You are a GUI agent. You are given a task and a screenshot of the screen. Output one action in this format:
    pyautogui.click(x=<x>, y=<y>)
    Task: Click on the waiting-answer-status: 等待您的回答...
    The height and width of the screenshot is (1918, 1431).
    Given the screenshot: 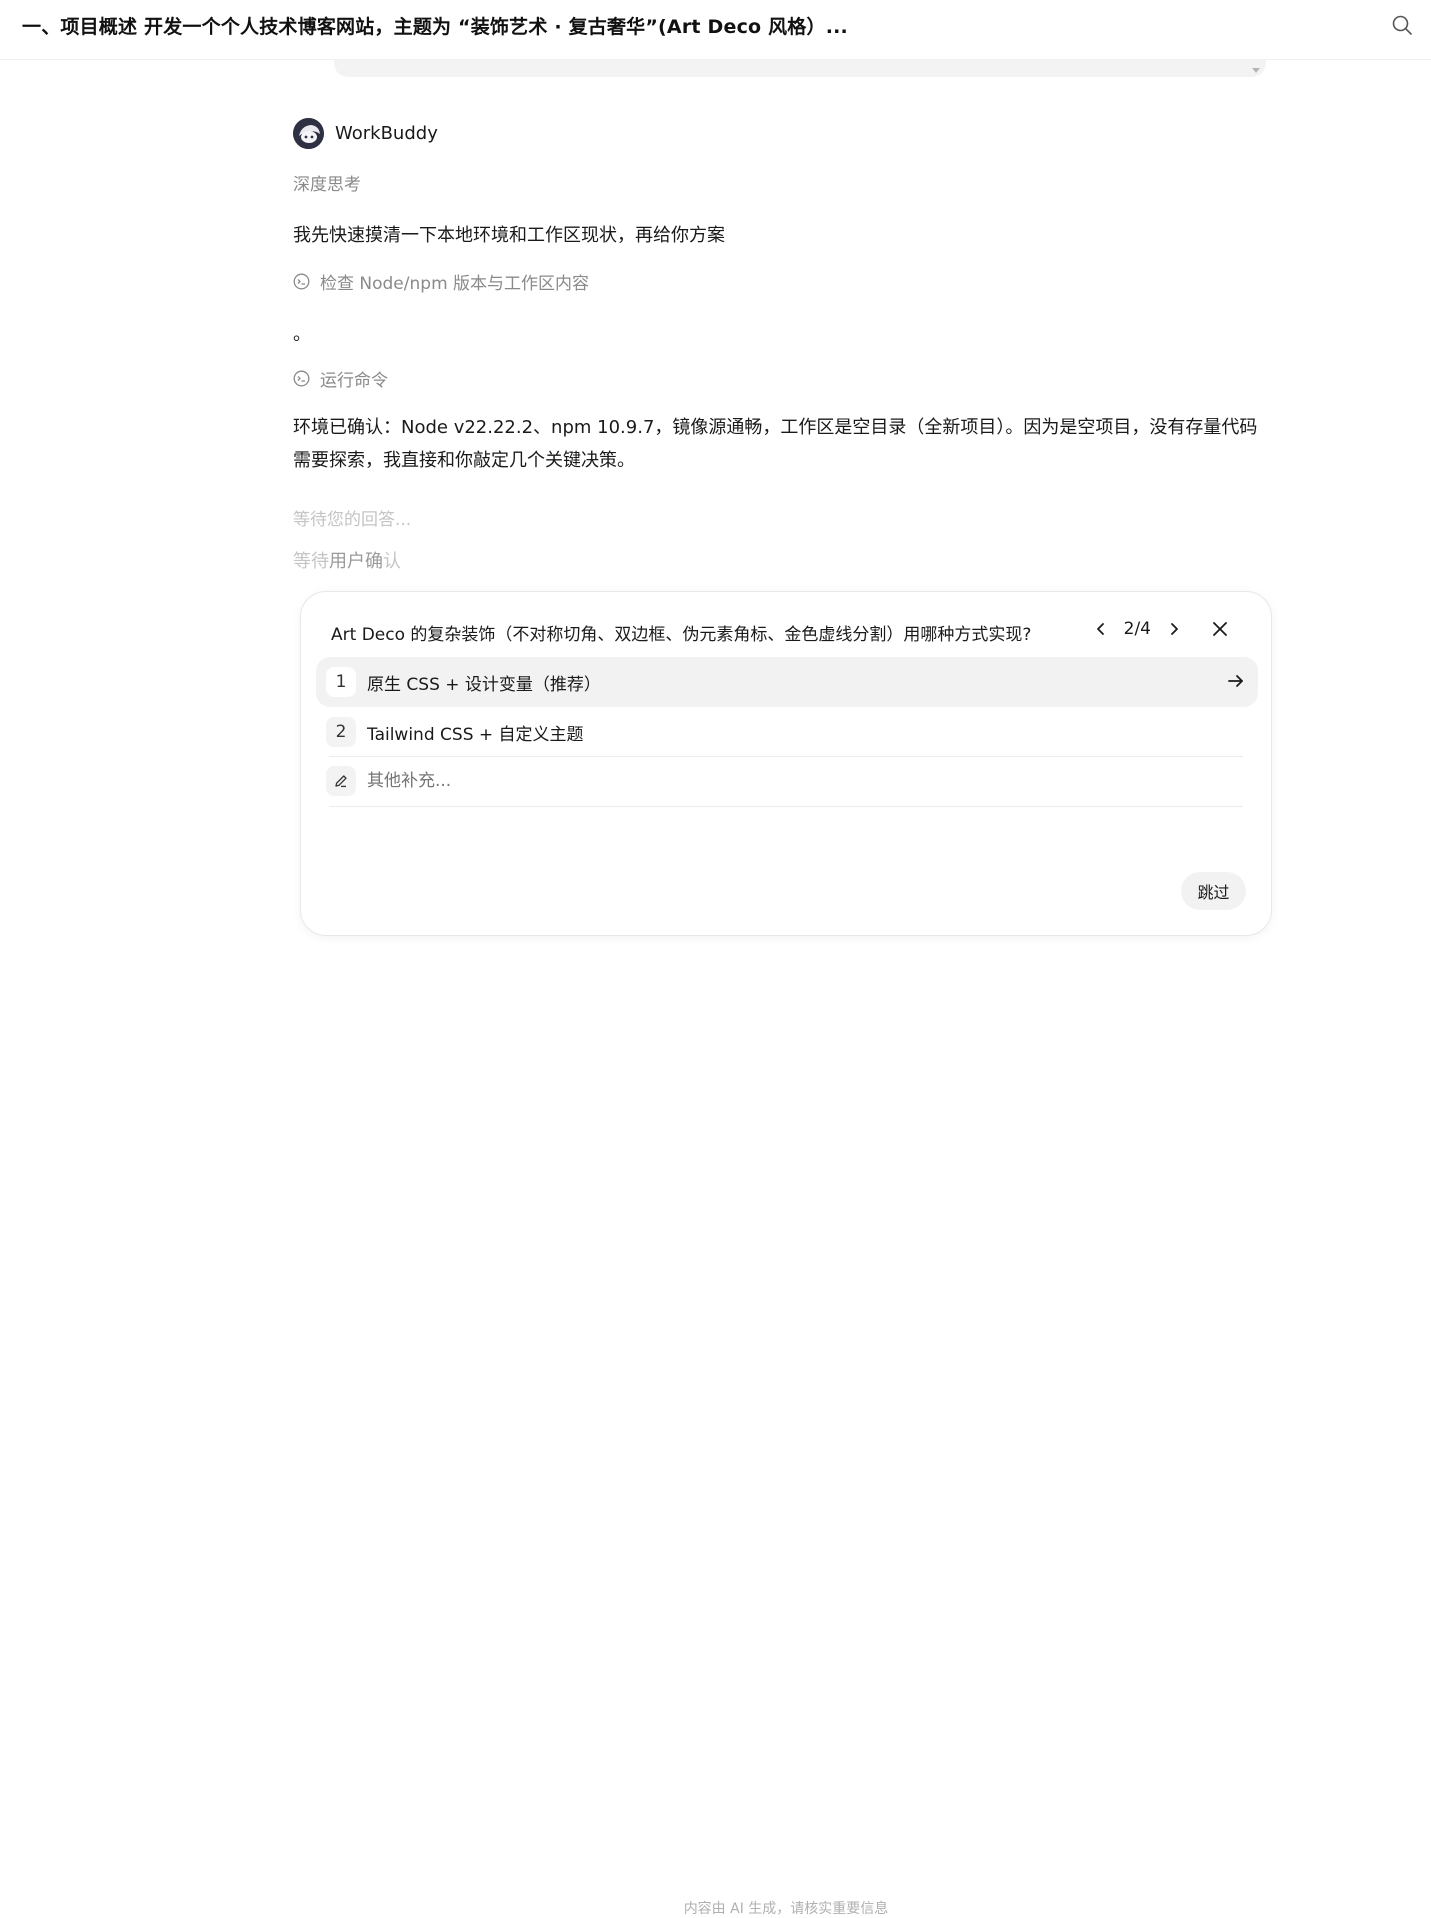 What is the action you would take?
    pyautogui.click(x=352, y=520)
    